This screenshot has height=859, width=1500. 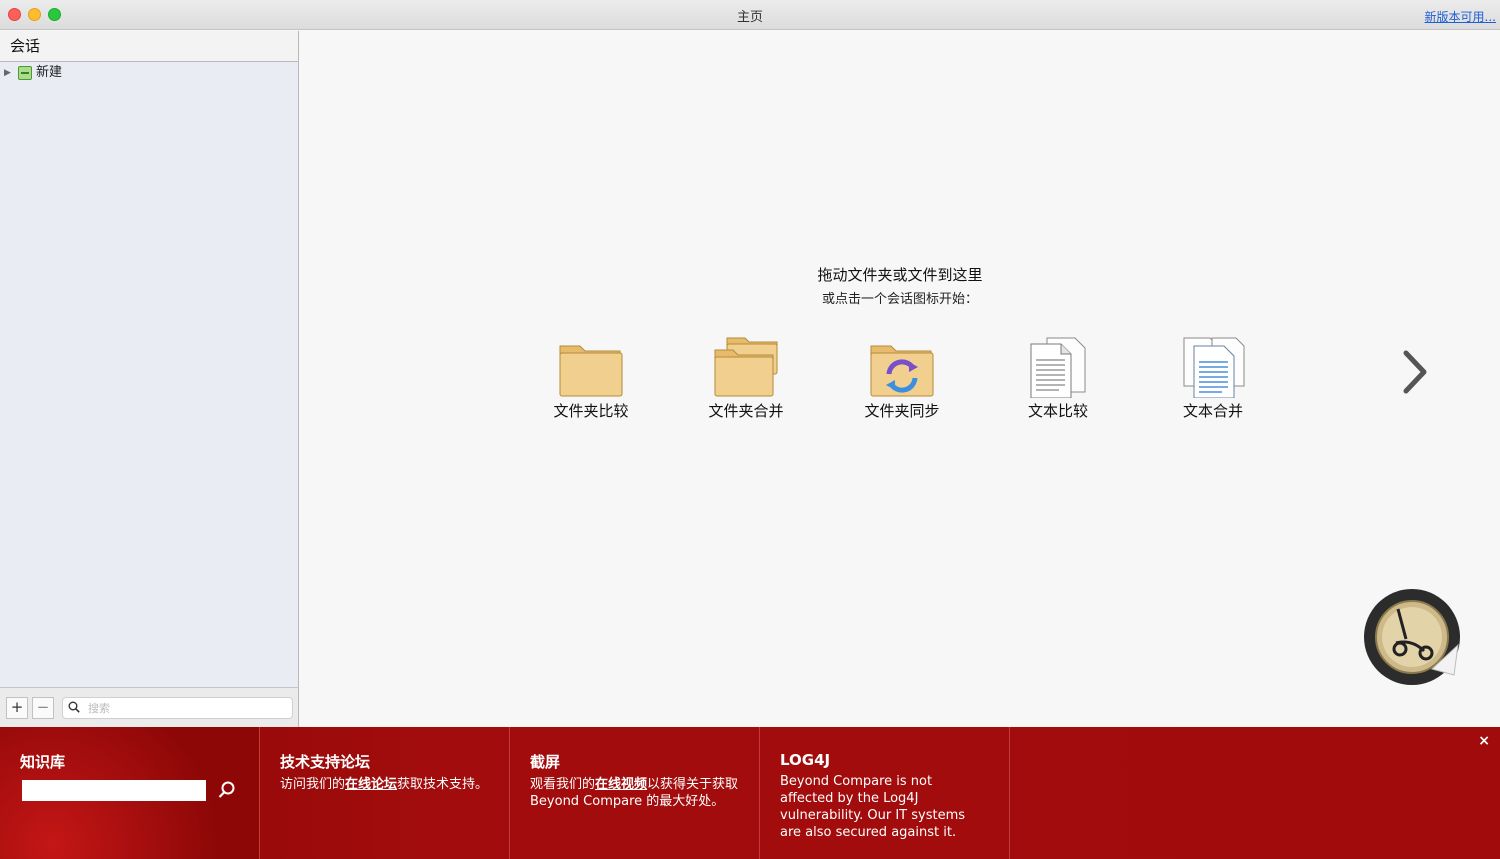 I want to click on forum-text-after: 获取技术支持。, so click(x=443, y=784).